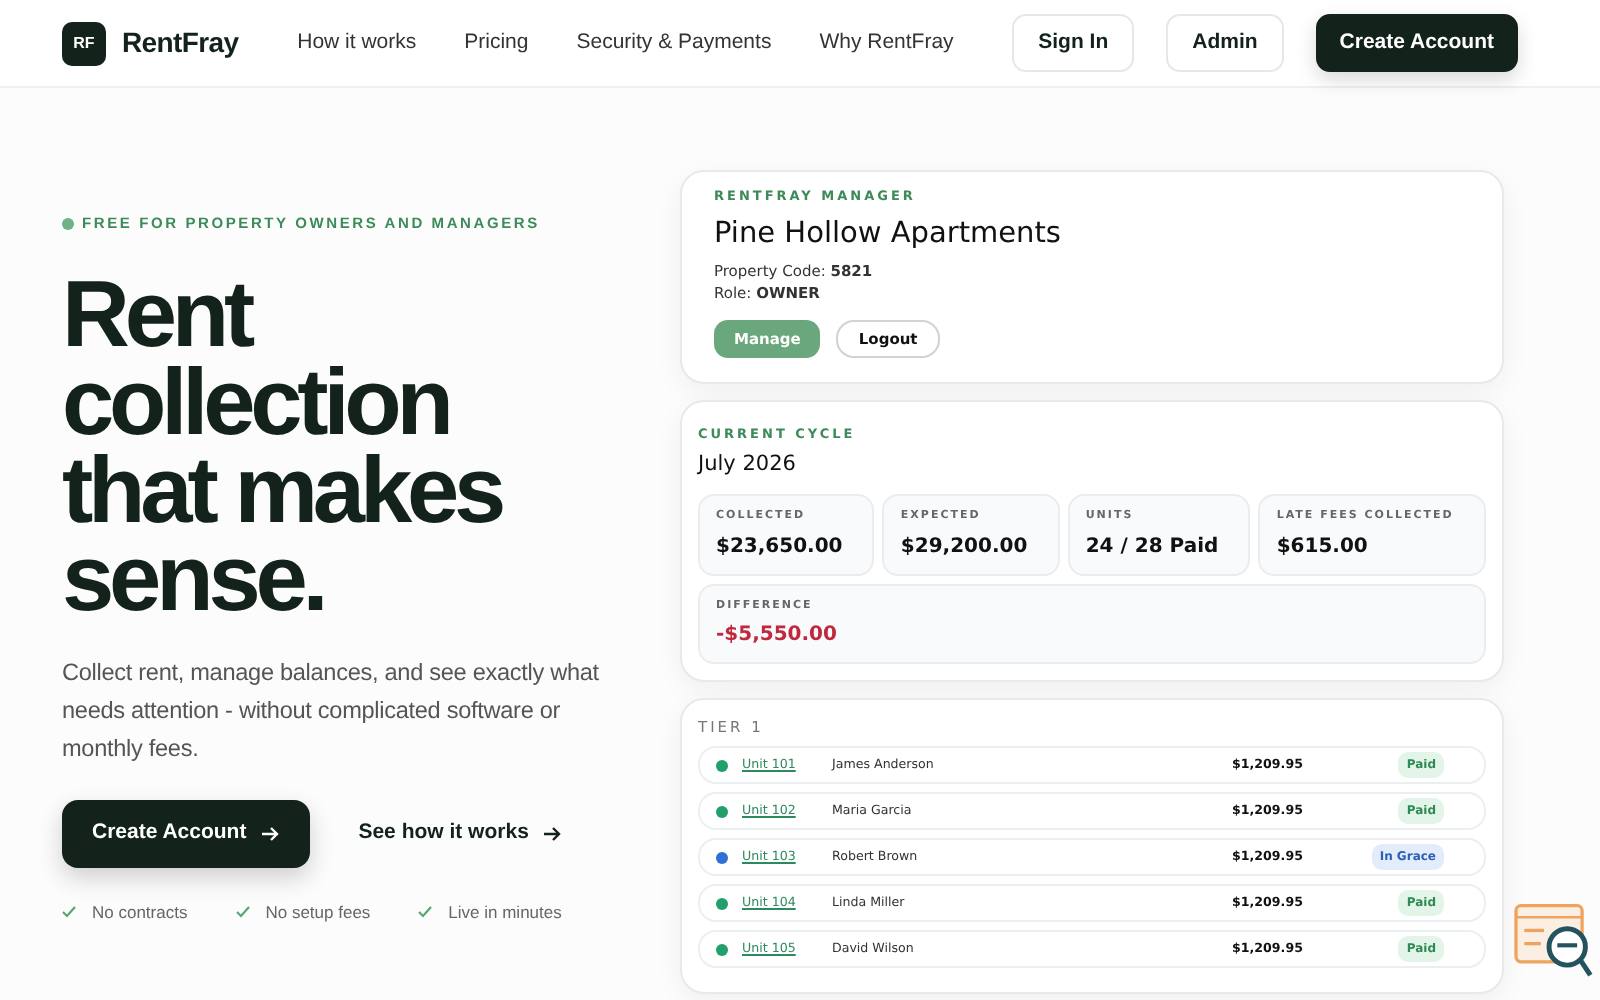  What do you see at coordinates (84, 43) in the screenshot?
I see `logo-icon: RF` at bounding box center [84, 43].